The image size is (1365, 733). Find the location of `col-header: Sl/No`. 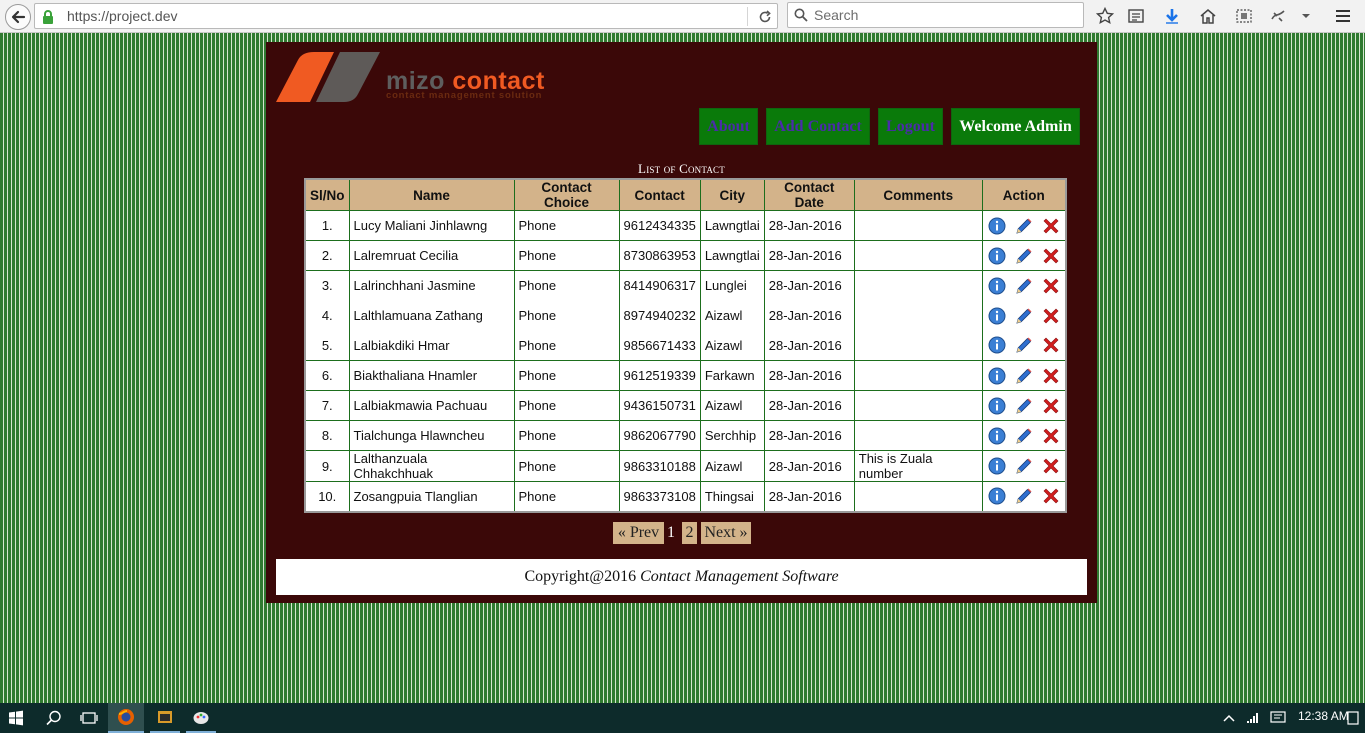

col-header: Sl/No is located at coordinates (327, 194).